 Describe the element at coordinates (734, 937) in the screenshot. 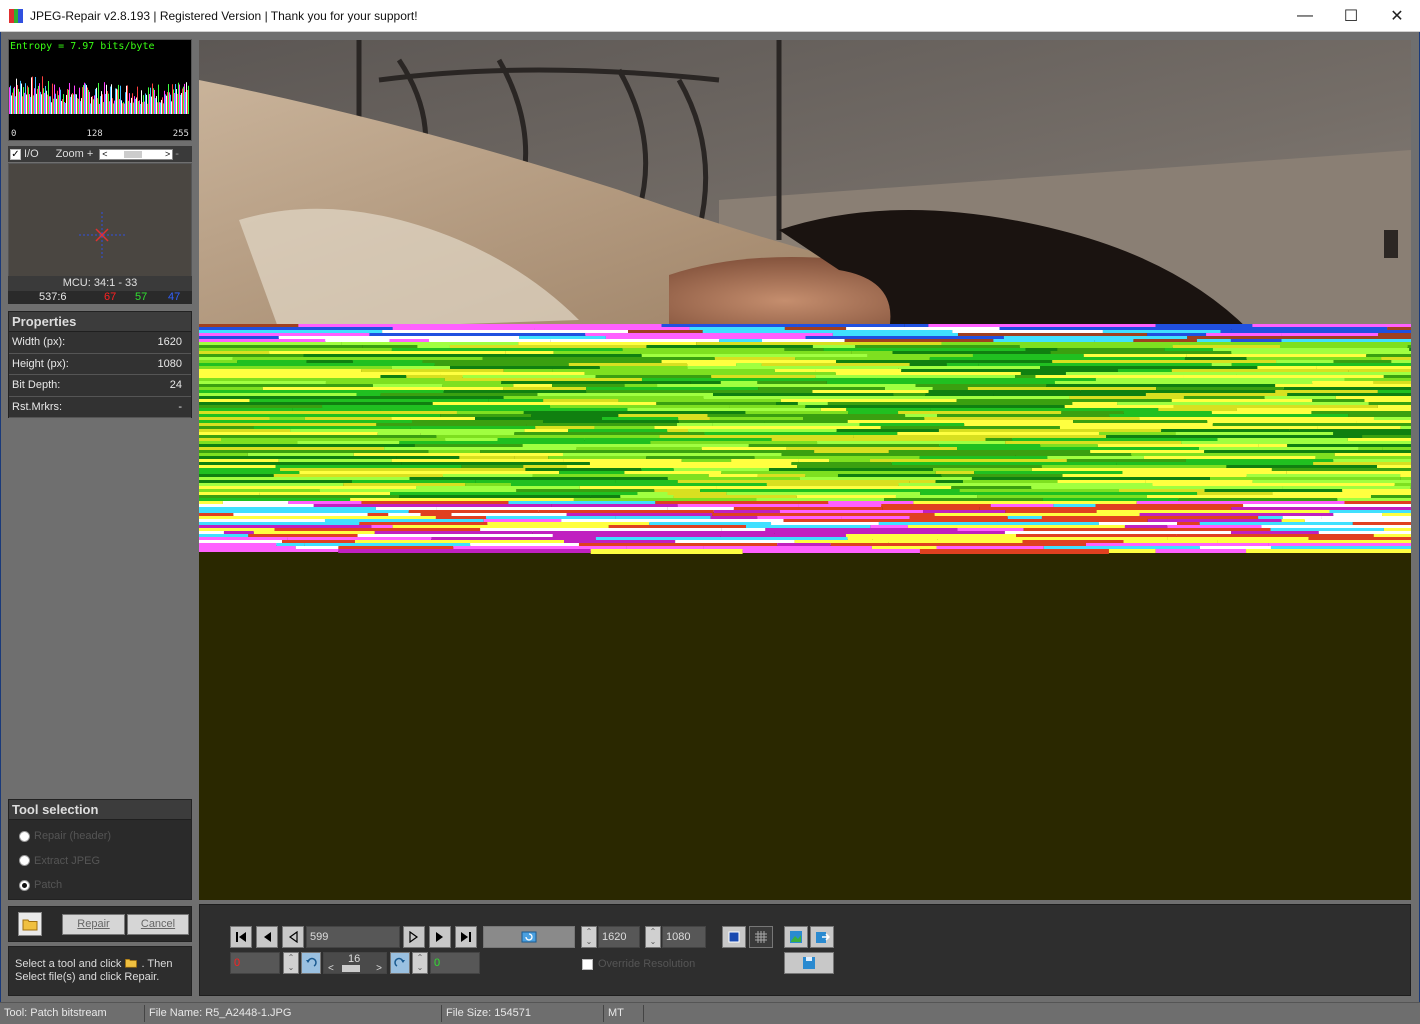

I see `single-view-button` at that location.